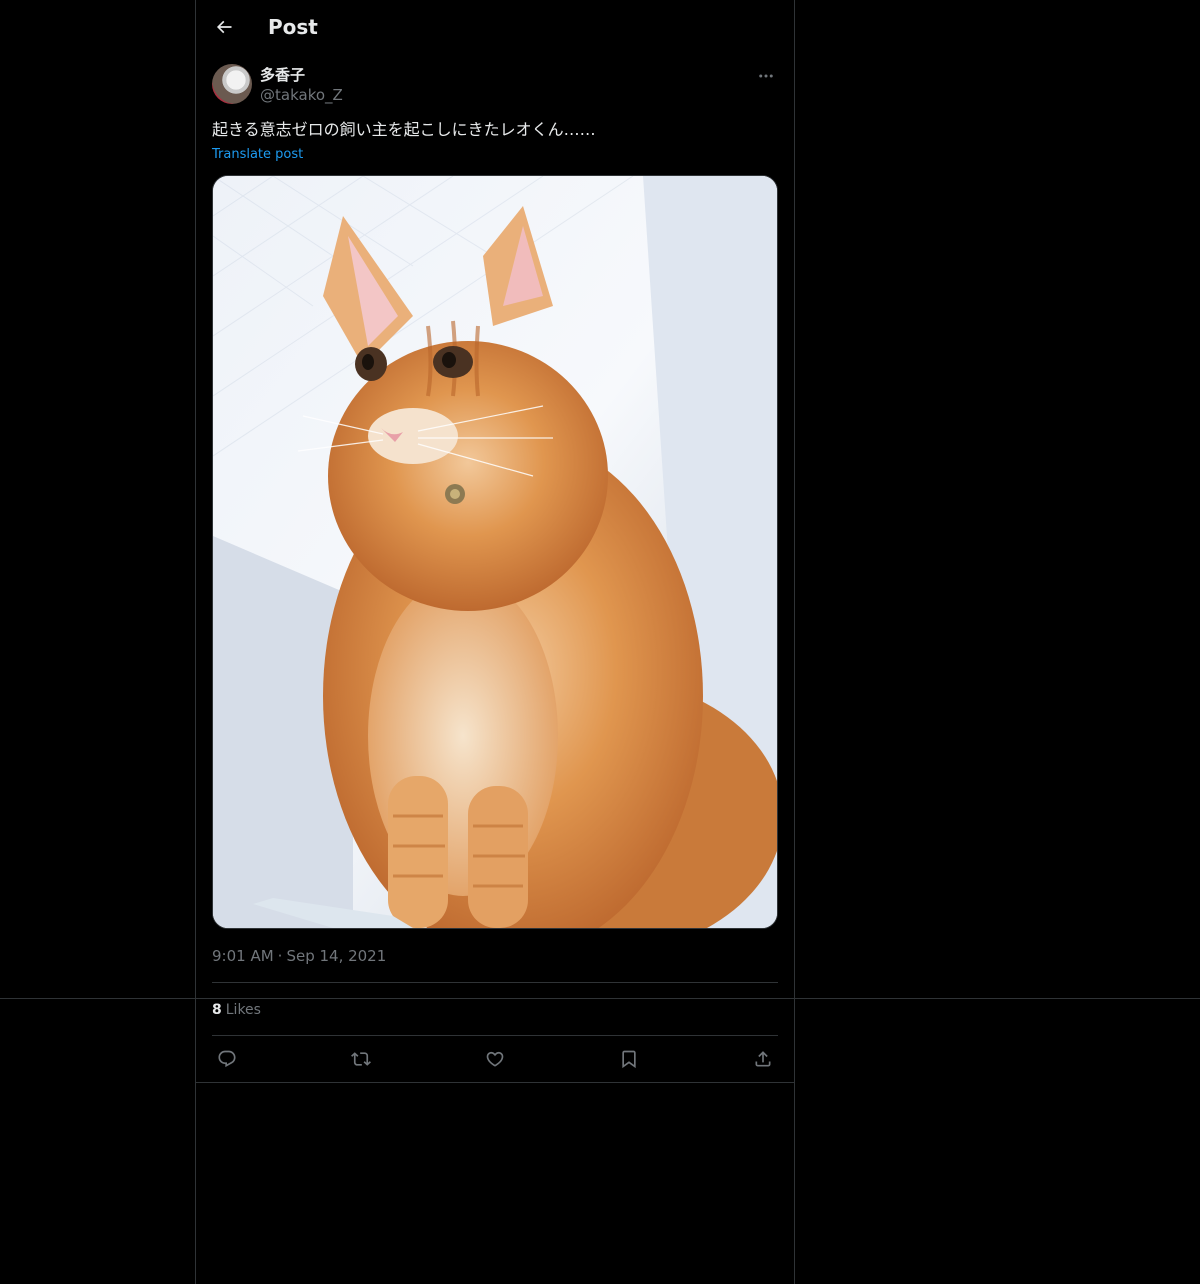 This screenshot has height=1284, width=1200. What do you see at coordinates (282, 75) in the screenshot?
I see `author-display-name: 多香子` at bounding box center [282, 75].